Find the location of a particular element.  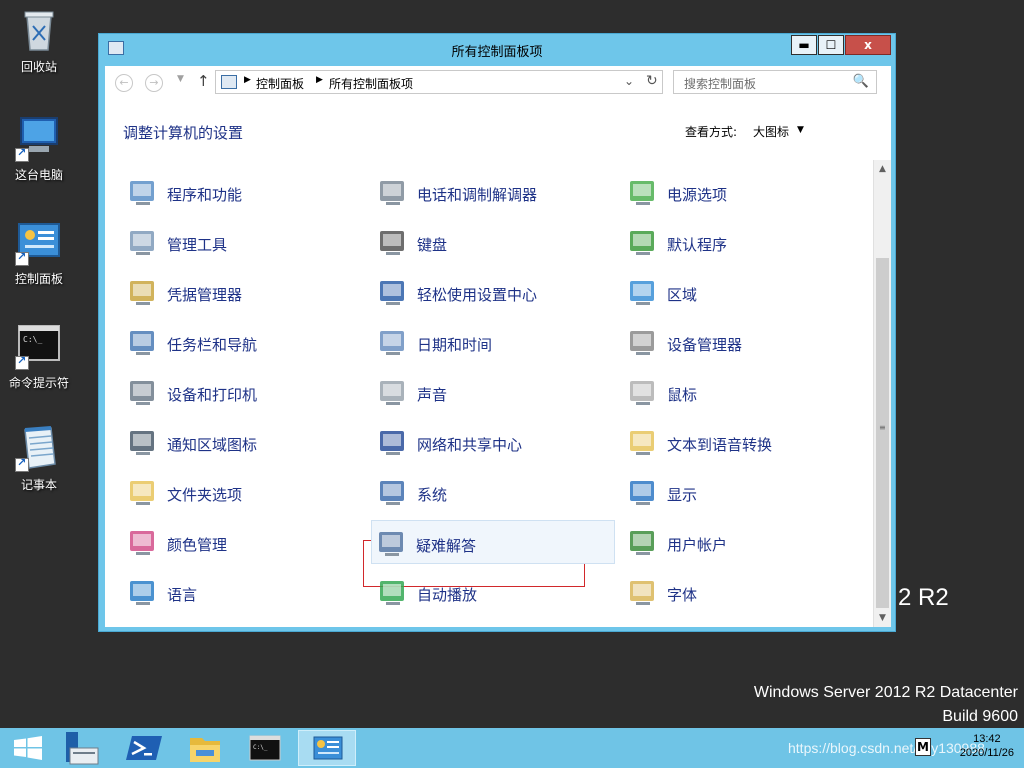

address-bar: ▶ 控制面板 ▶ 所有控制面板项 ⌄ ↻ is located at coordinates (439, 82).